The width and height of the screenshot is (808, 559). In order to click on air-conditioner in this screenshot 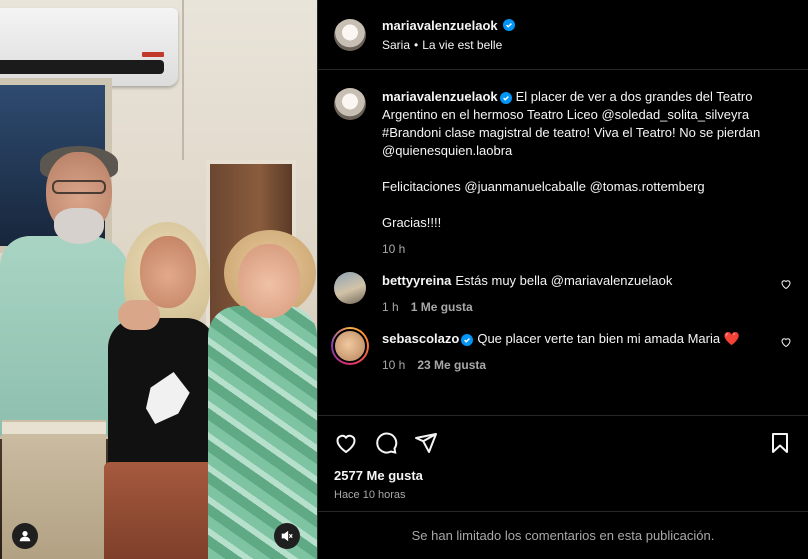, I will do `click(89, 47)`.